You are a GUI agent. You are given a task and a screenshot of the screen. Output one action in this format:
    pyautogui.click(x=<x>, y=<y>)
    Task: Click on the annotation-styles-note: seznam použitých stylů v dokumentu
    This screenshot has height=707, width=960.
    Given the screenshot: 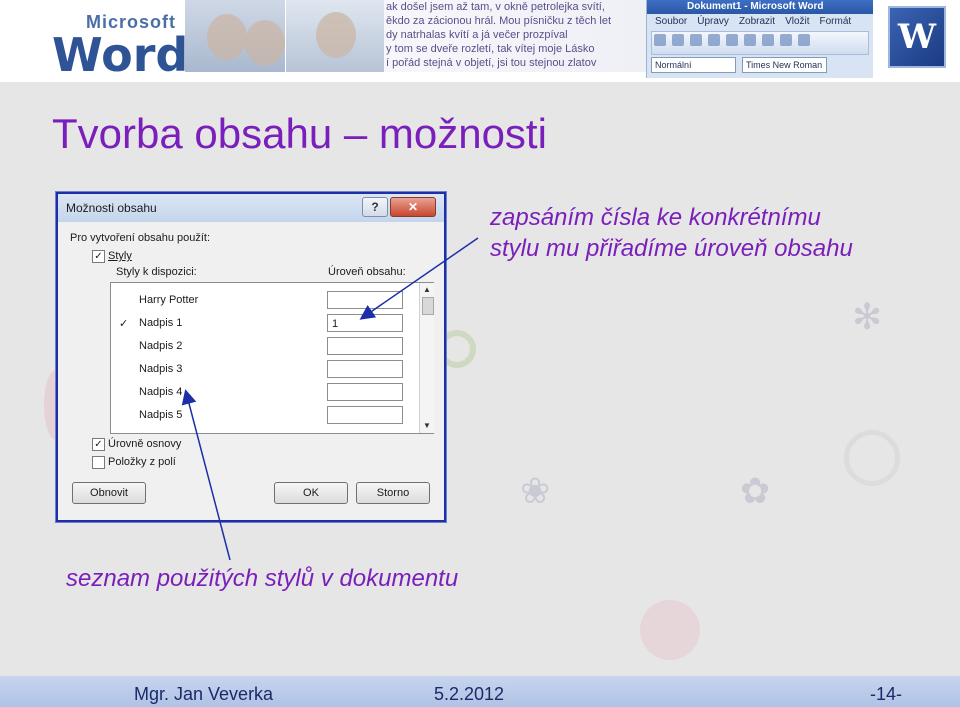 What is the action you would take?
    pyautogui.click(x=262, y=578)
    